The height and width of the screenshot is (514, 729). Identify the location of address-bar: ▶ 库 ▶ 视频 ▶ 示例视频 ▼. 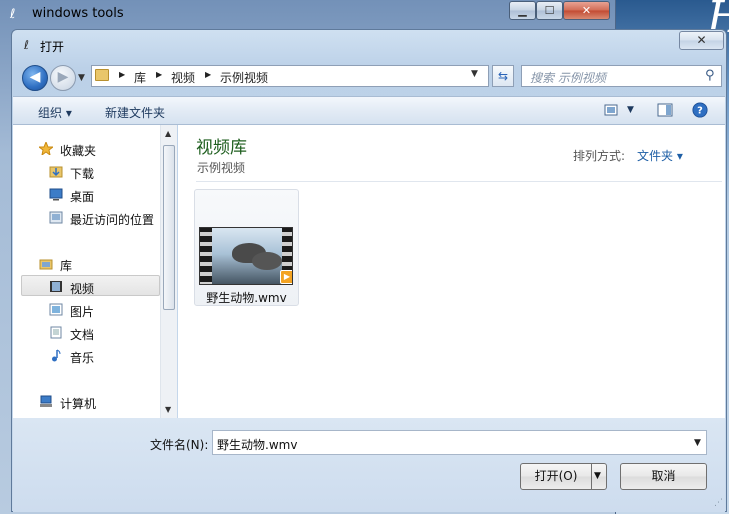
(290, 76).